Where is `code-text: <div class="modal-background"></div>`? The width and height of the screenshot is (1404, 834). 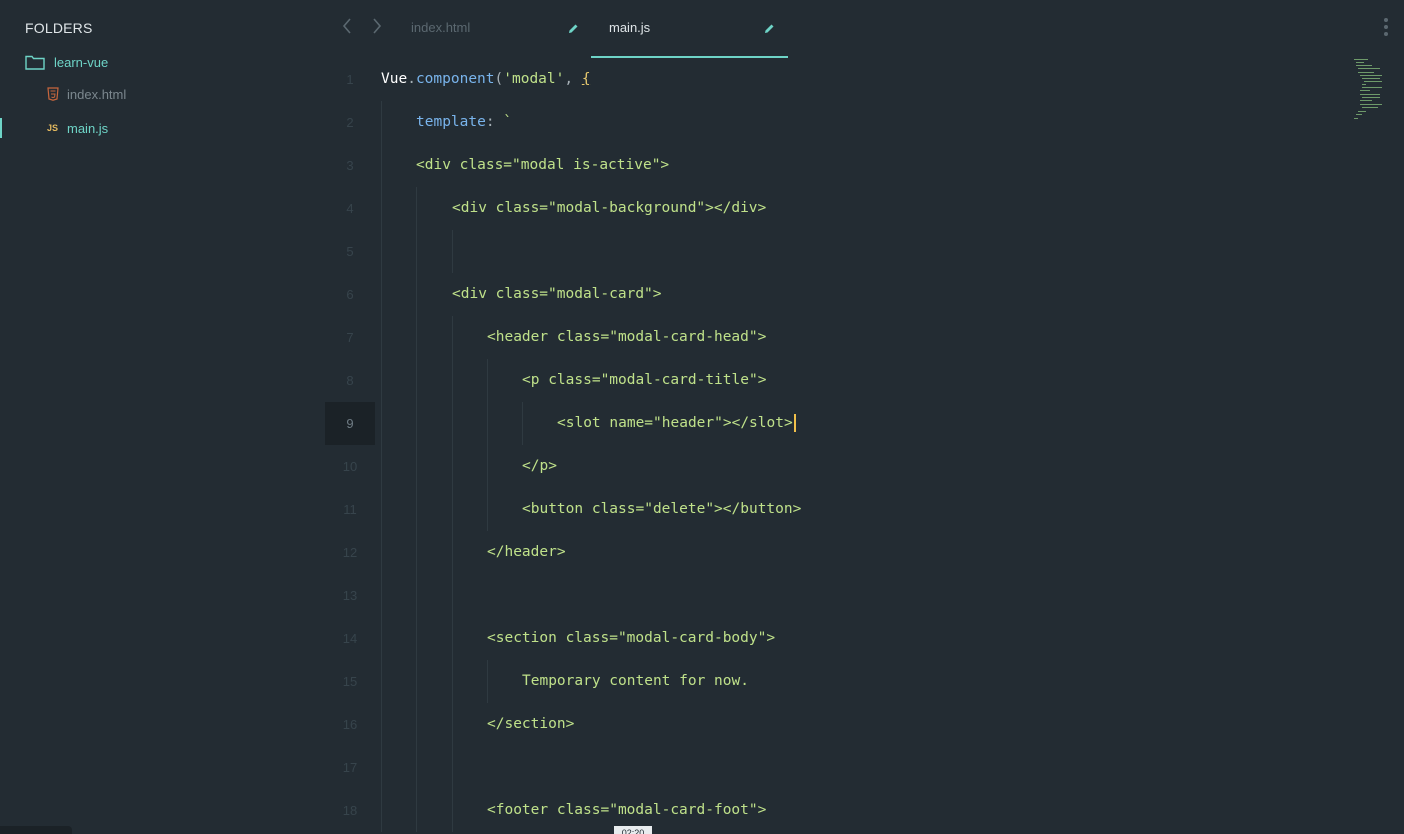 code-text: <div class="modal-background"></div> is located at coordinates (609, 208).